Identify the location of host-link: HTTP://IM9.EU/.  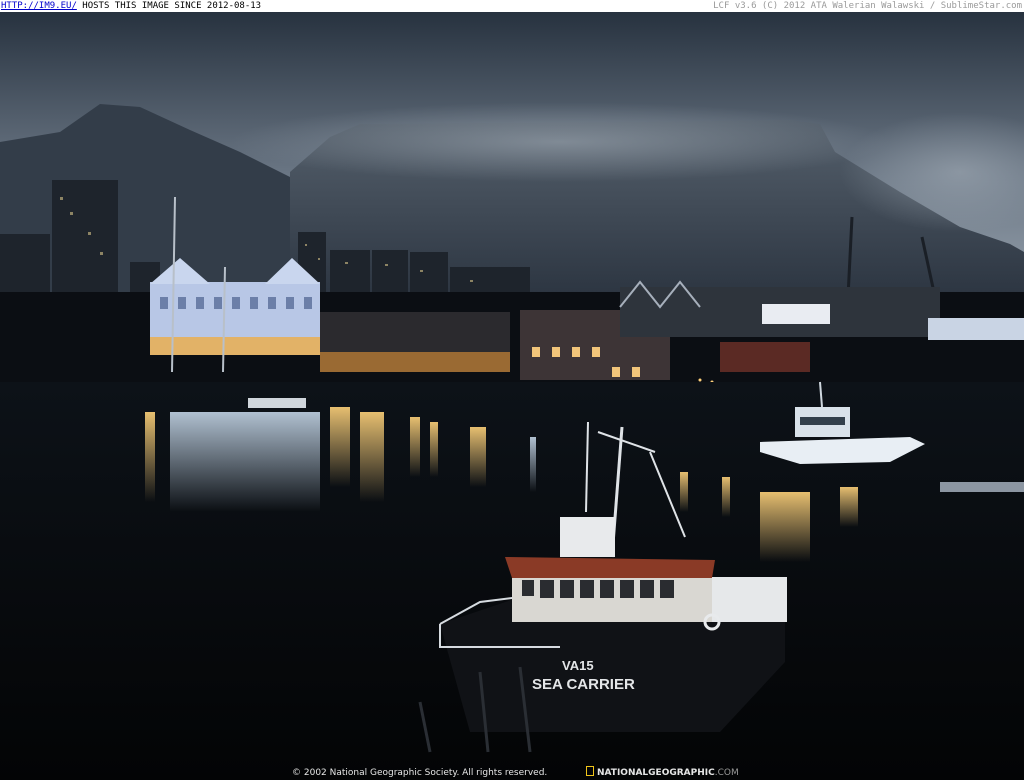
(39, 6).